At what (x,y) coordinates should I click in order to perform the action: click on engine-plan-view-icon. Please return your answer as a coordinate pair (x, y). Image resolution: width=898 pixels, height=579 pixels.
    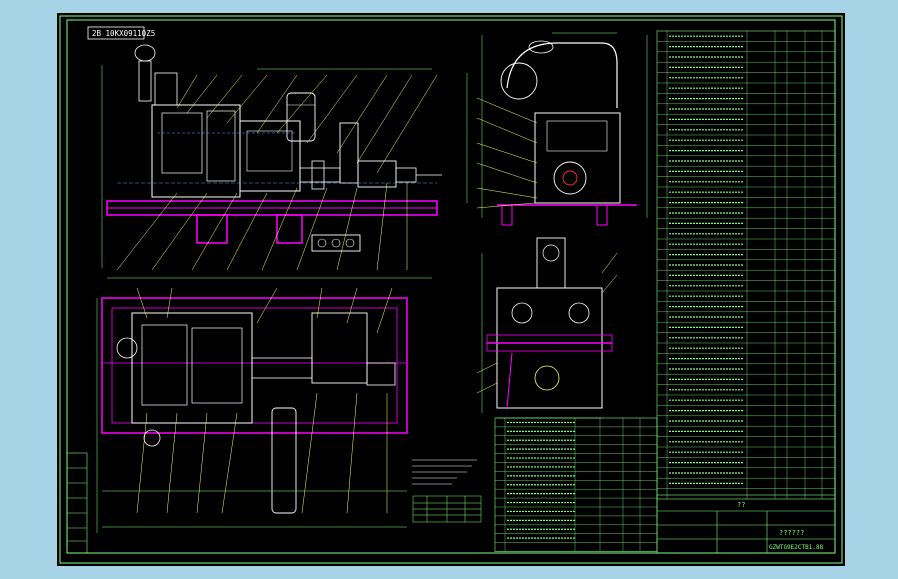
    Looking at the image, I should click on (252, 410).